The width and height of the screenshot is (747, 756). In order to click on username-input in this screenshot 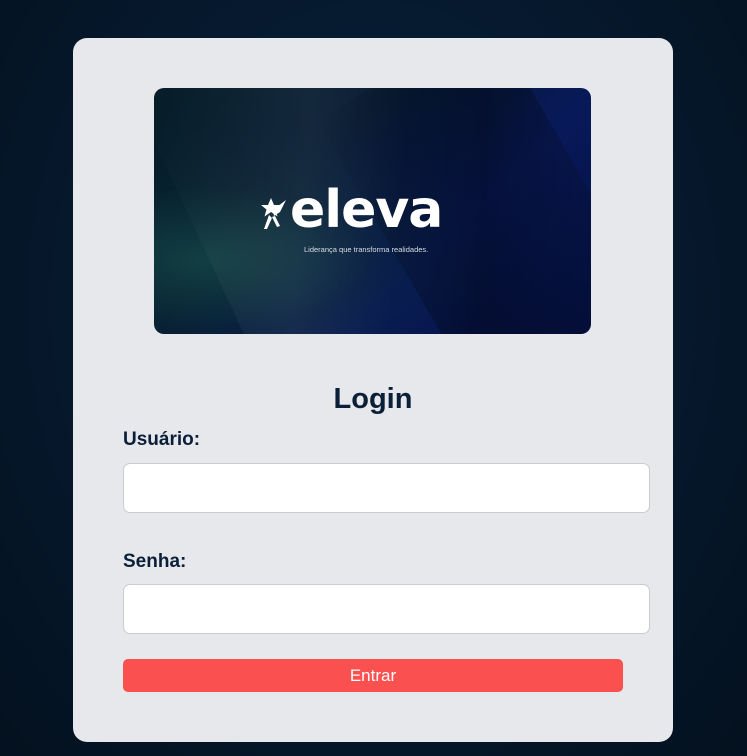, I will do `click(386, 488)`.